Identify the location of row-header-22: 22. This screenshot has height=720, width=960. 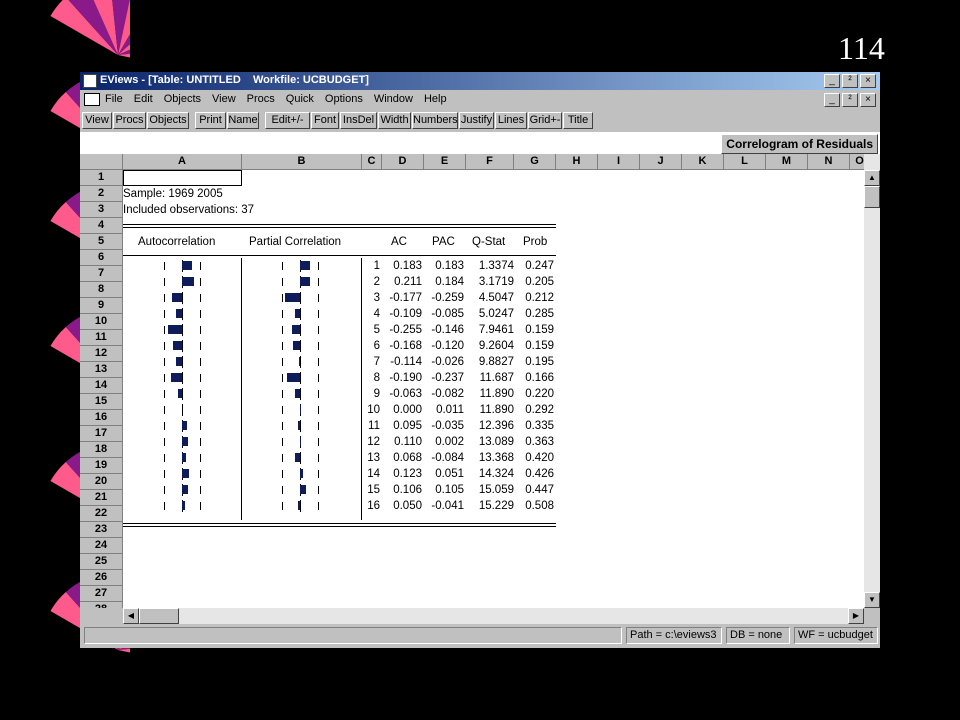
(101, 514).